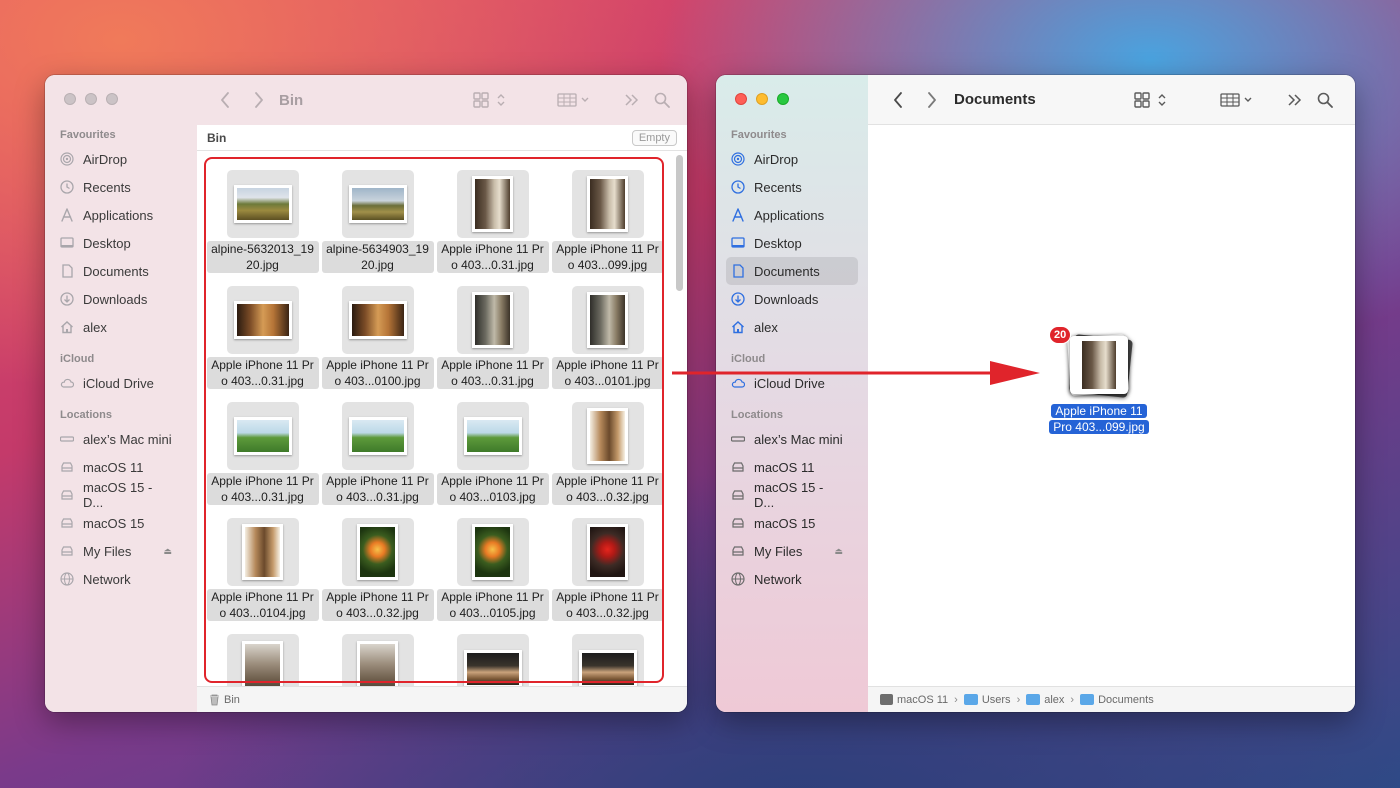 The height and width of the screenshot is (788, 1400). I want to click on download-icon, so click(738, 299).